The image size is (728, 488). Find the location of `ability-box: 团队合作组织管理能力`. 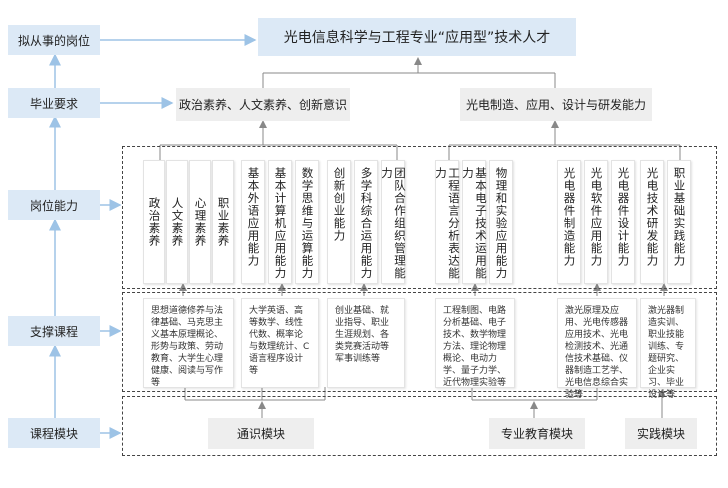

ability-box: 团队合作组织管理能力 is located at coordinates (393, 222).